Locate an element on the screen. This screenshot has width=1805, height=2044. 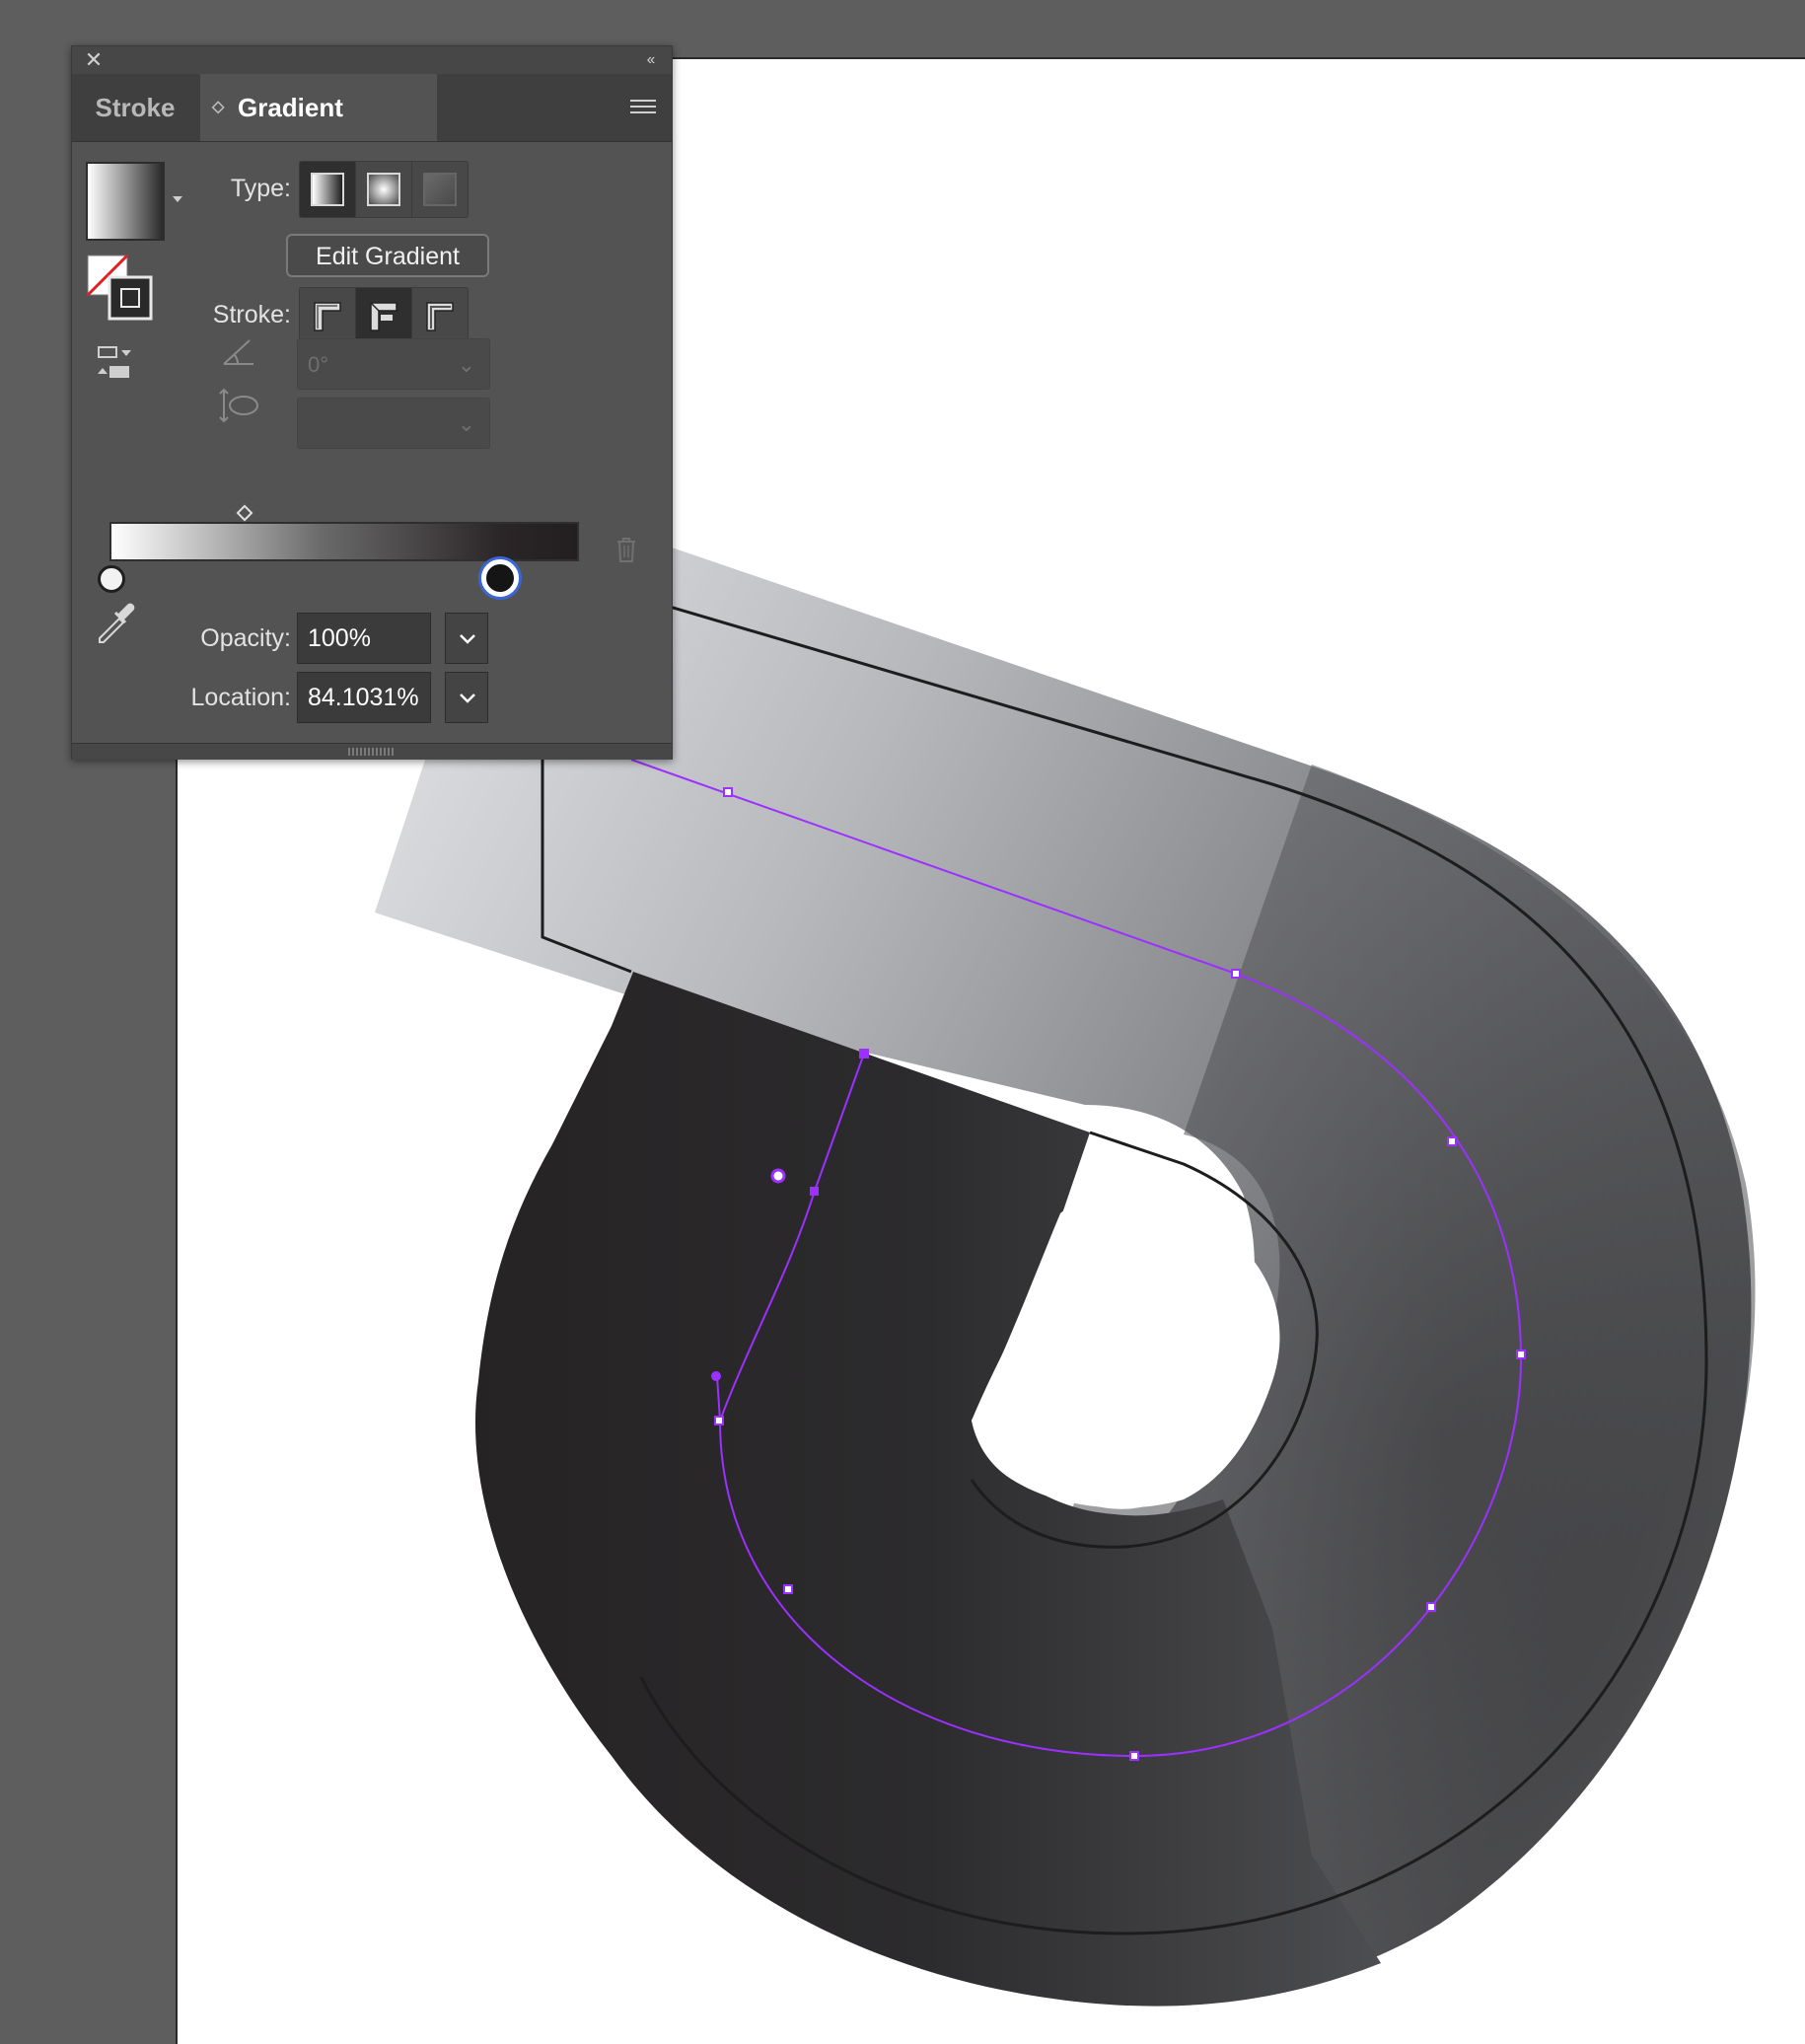
apply-within-stroke-icon is located at coordinates (328, 316).